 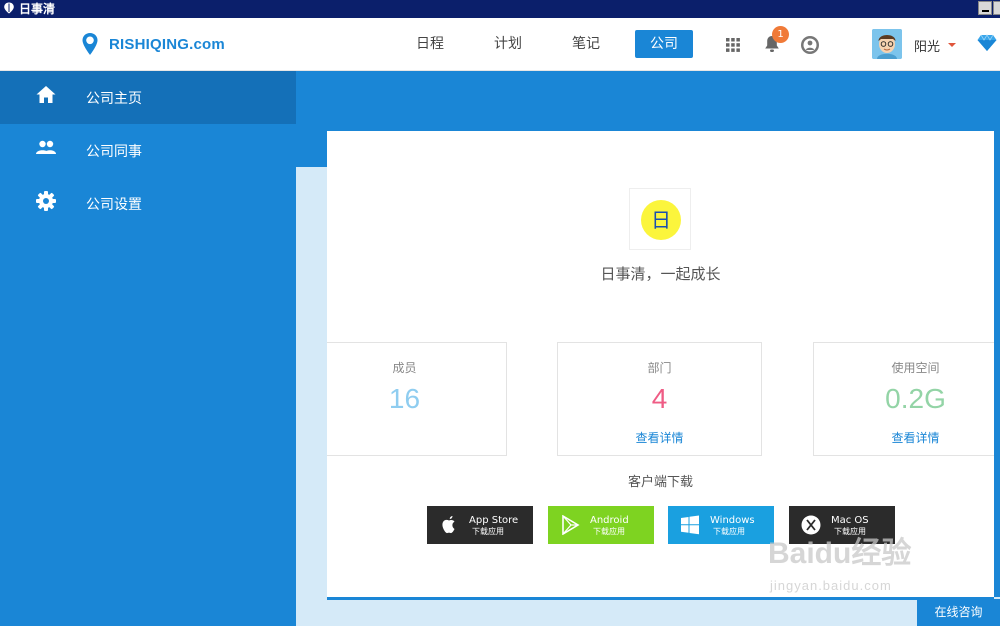 I want to click on company-logo-mark: 日, so click(x=661, y=220).